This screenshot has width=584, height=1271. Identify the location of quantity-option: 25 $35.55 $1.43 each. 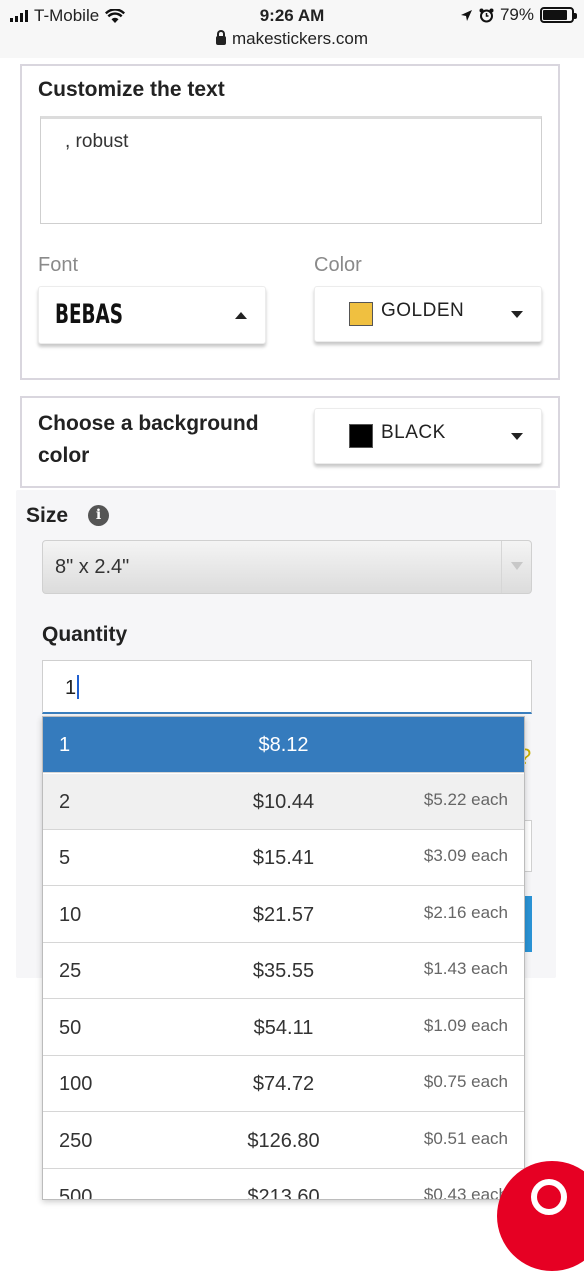
(283, 971).